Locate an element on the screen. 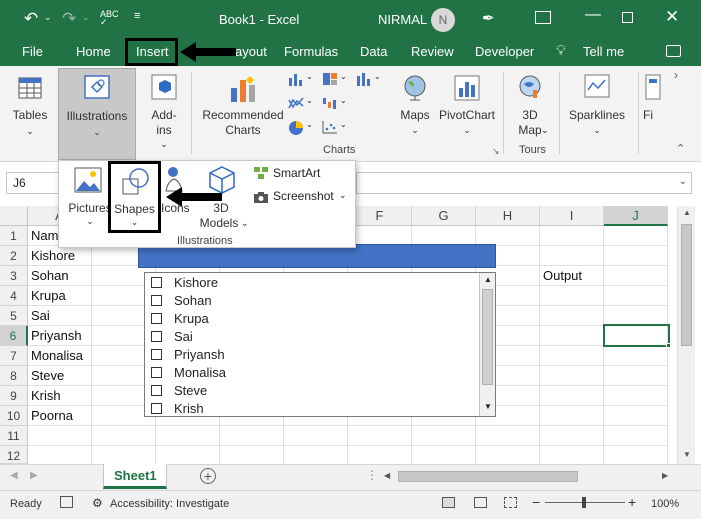  add-ins-button: Add- ins ⌄ is located at coordinates (164, 110).